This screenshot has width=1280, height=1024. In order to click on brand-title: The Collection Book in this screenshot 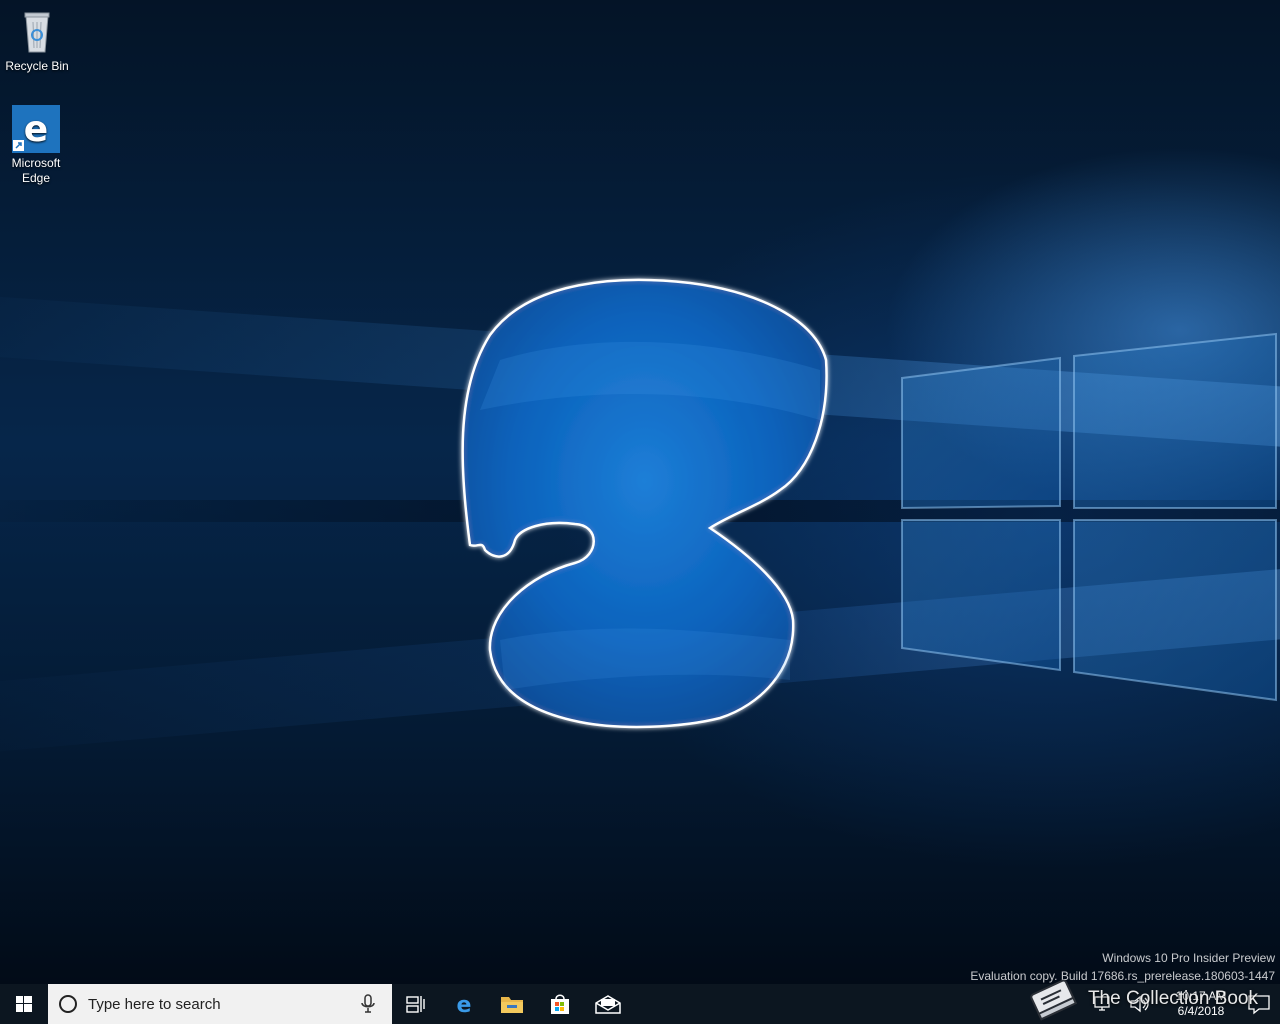, I will do `click(1172, 998)`.